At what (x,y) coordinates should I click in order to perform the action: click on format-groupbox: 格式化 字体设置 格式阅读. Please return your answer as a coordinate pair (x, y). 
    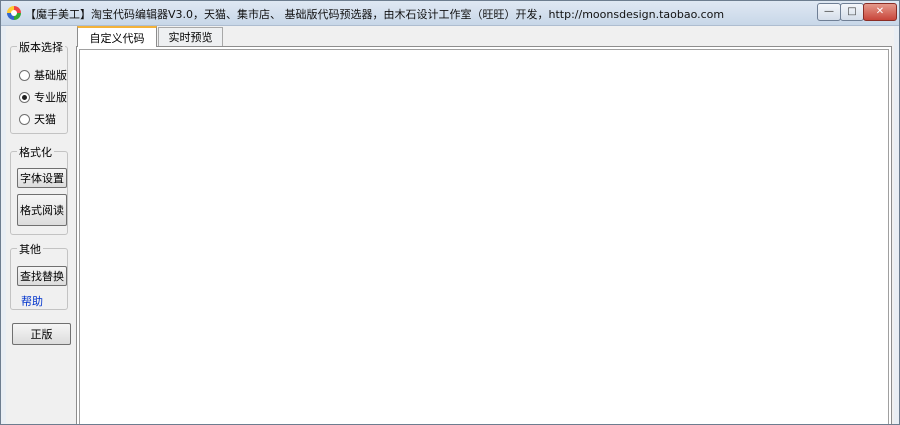
    Looking at the image, I should click on (39, 189).